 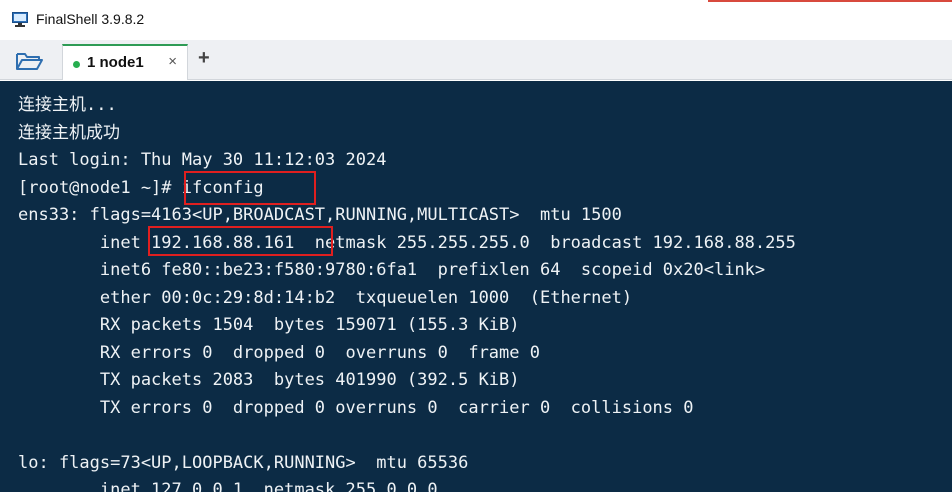 What do you see at coordinates (228, 486) in the screenshot?
I see `terminal-line: inet 127.0.0.1 netmask 255.0.0.0` at bounding box center [228, 486].